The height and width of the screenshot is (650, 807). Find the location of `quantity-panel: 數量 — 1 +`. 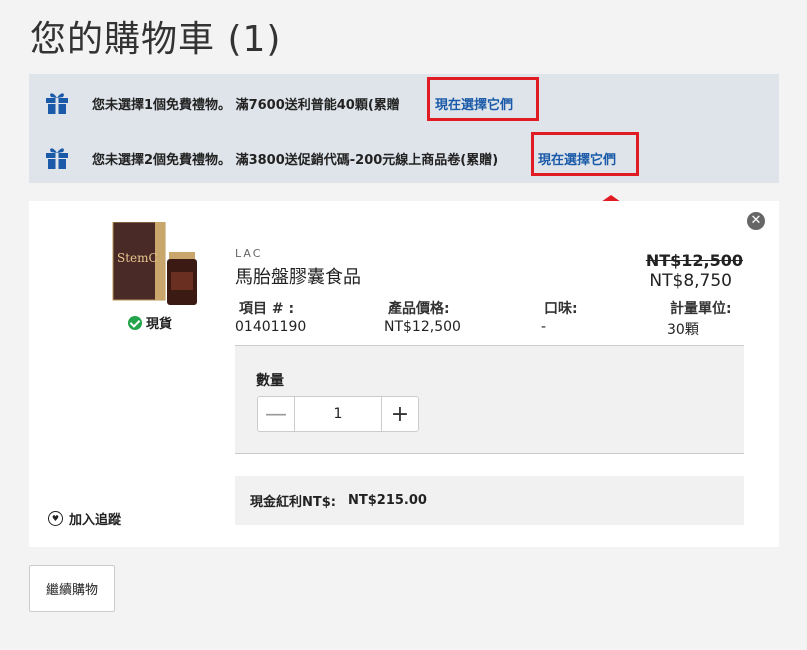

quantity-panel: 數量 — 1 + is located at coordinates (489, 399).